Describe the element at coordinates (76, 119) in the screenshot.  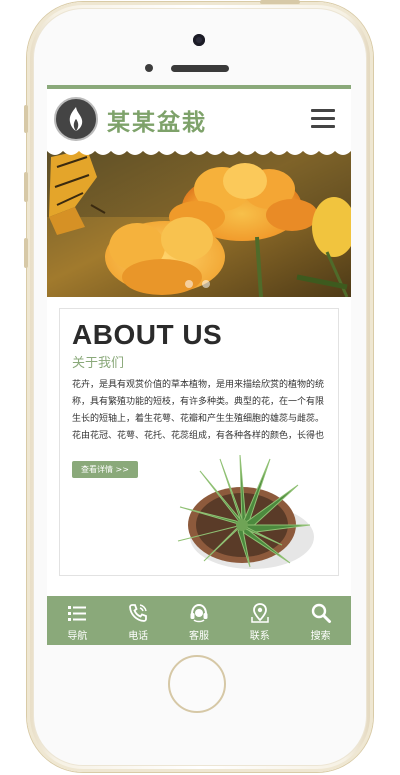
I see `logo-flame-icon` at that location.